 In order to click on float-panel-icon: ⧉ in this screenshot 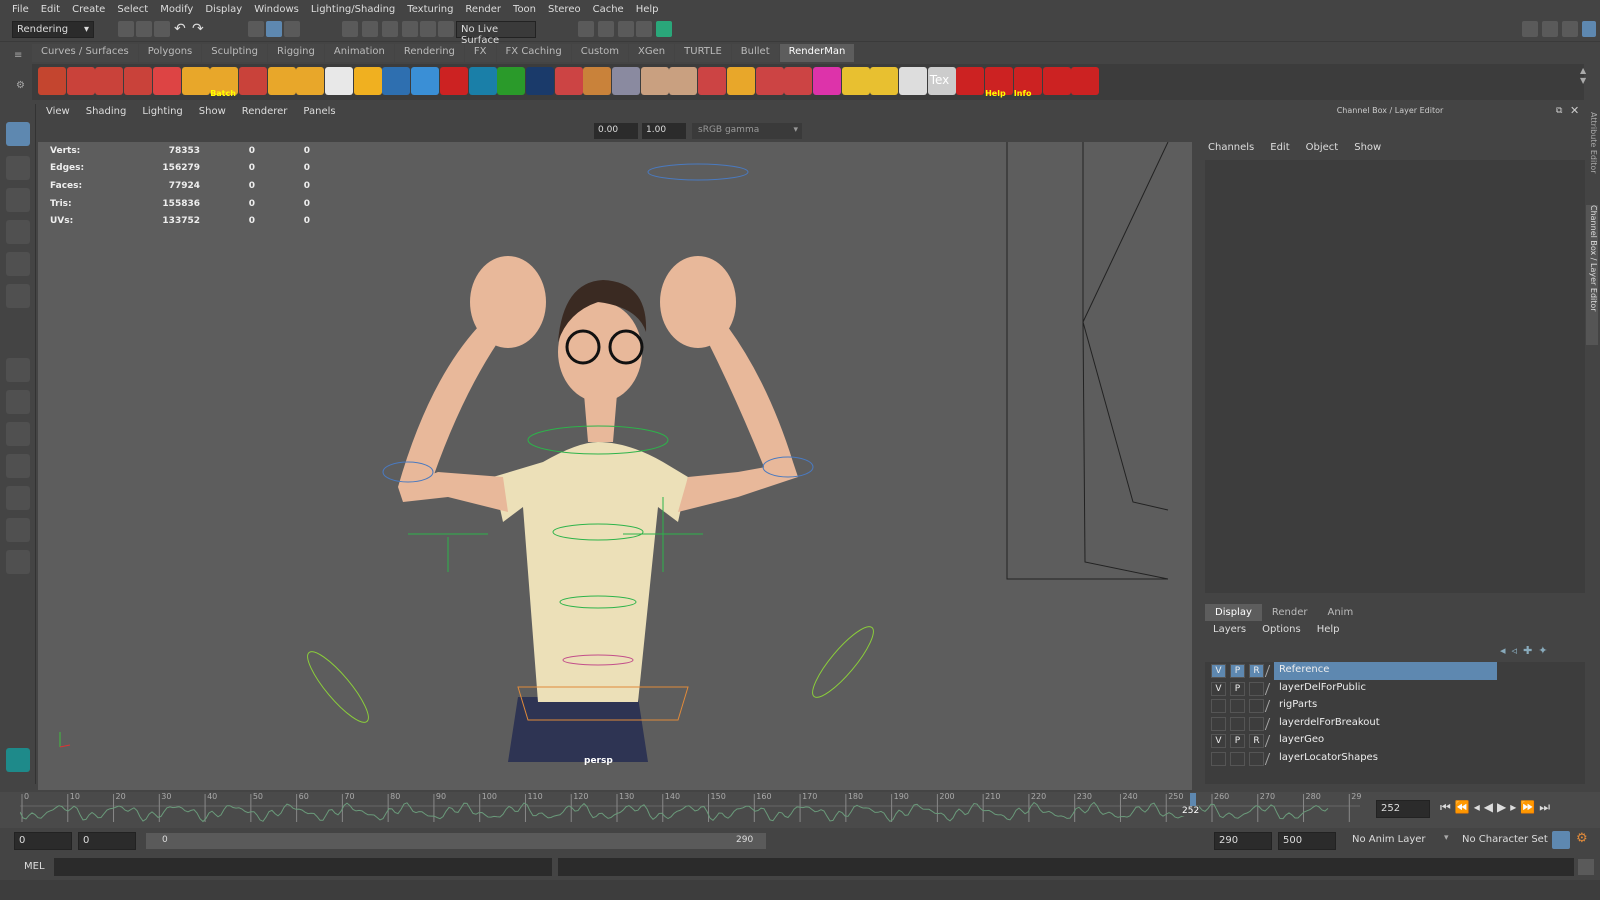, I will do `click(1559, 111)`.